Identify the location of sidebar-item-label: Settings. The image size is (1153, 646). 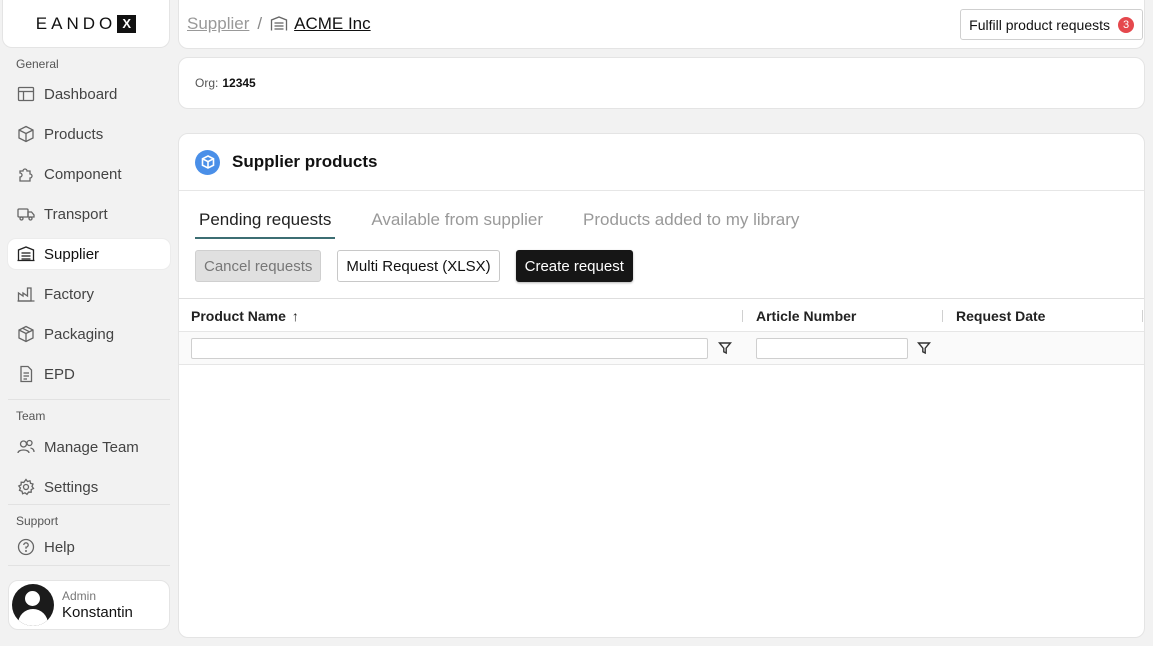
(71, 487).